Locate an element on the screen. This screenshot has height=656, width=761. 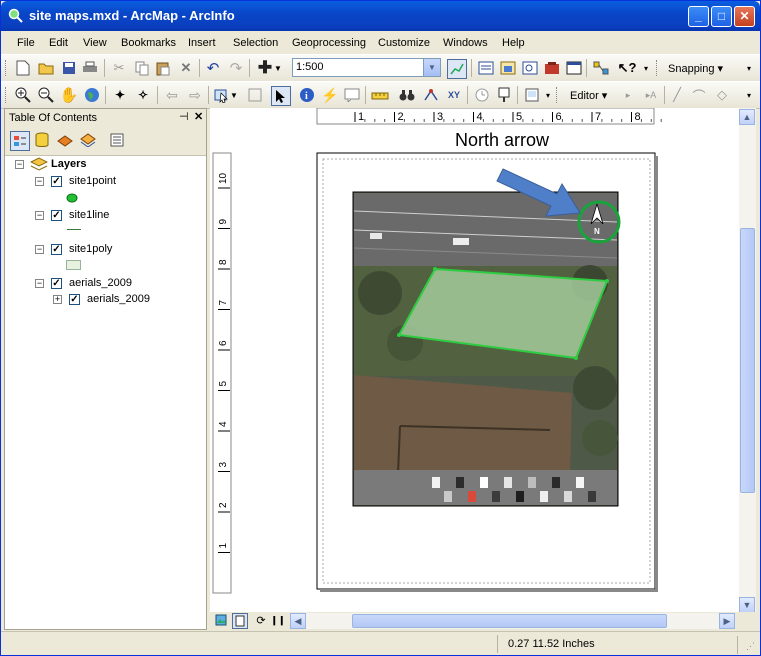
clear-selection-icon is located at coordinates (255, 95).